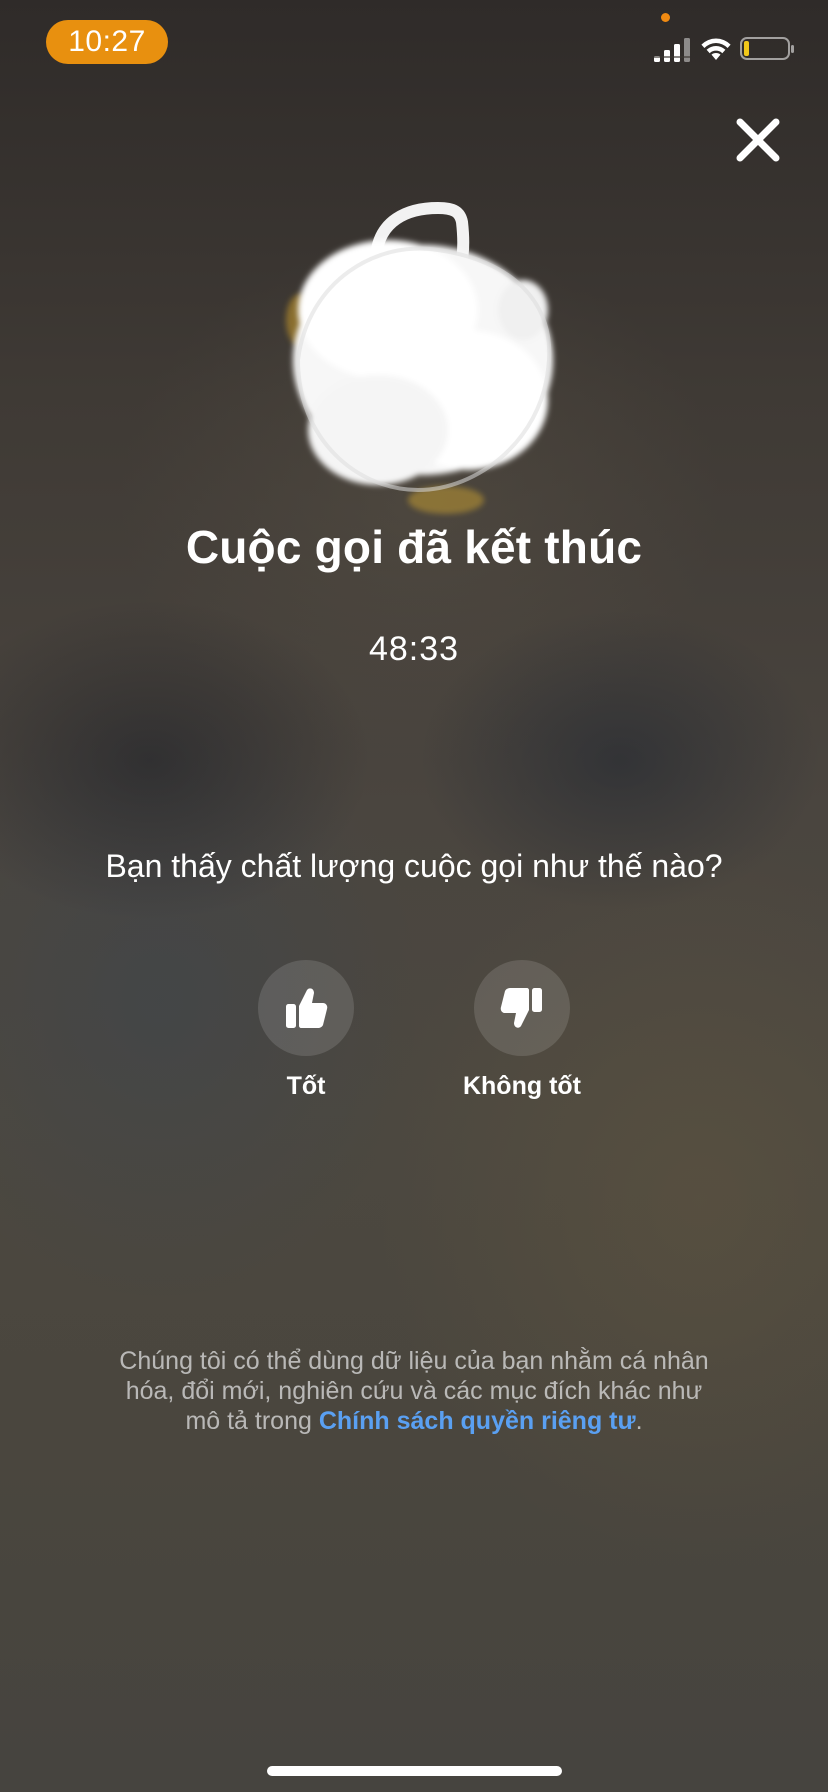  I want to click on rate-good-label: Tốt, so click(306, 1086).